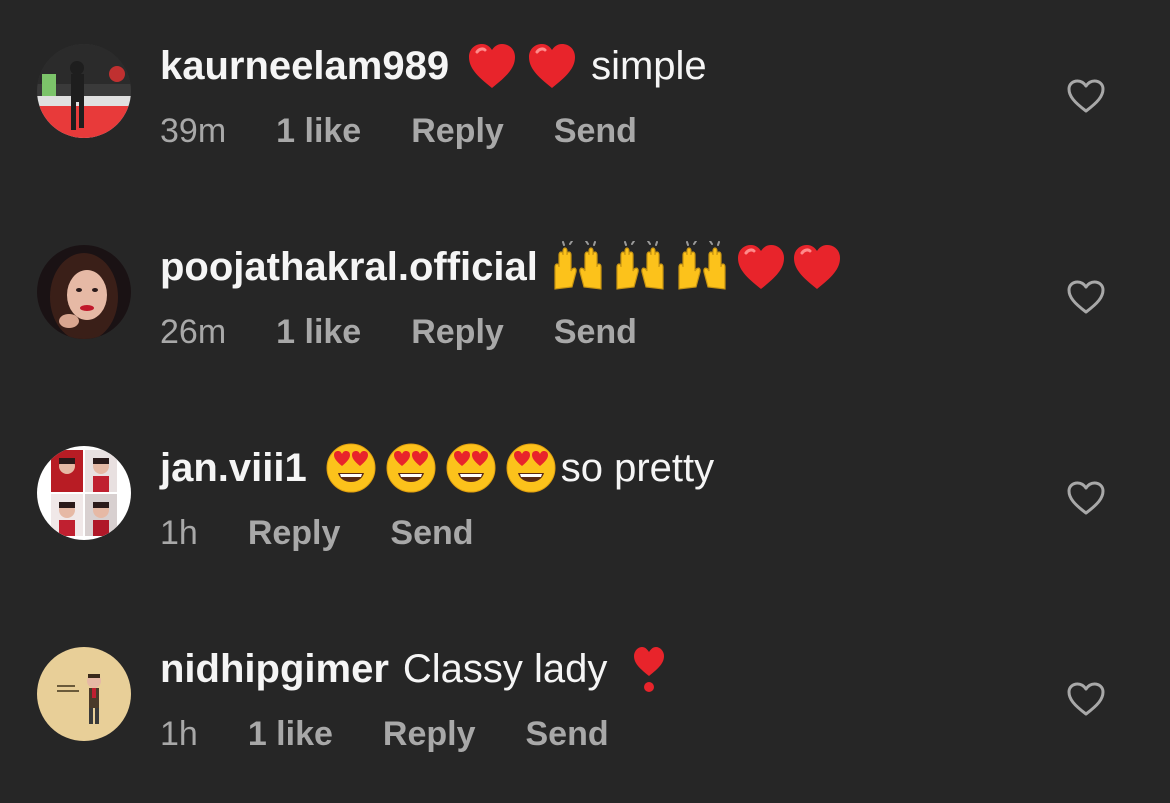  I want to click on comment-text: simple, so click(649, 66).